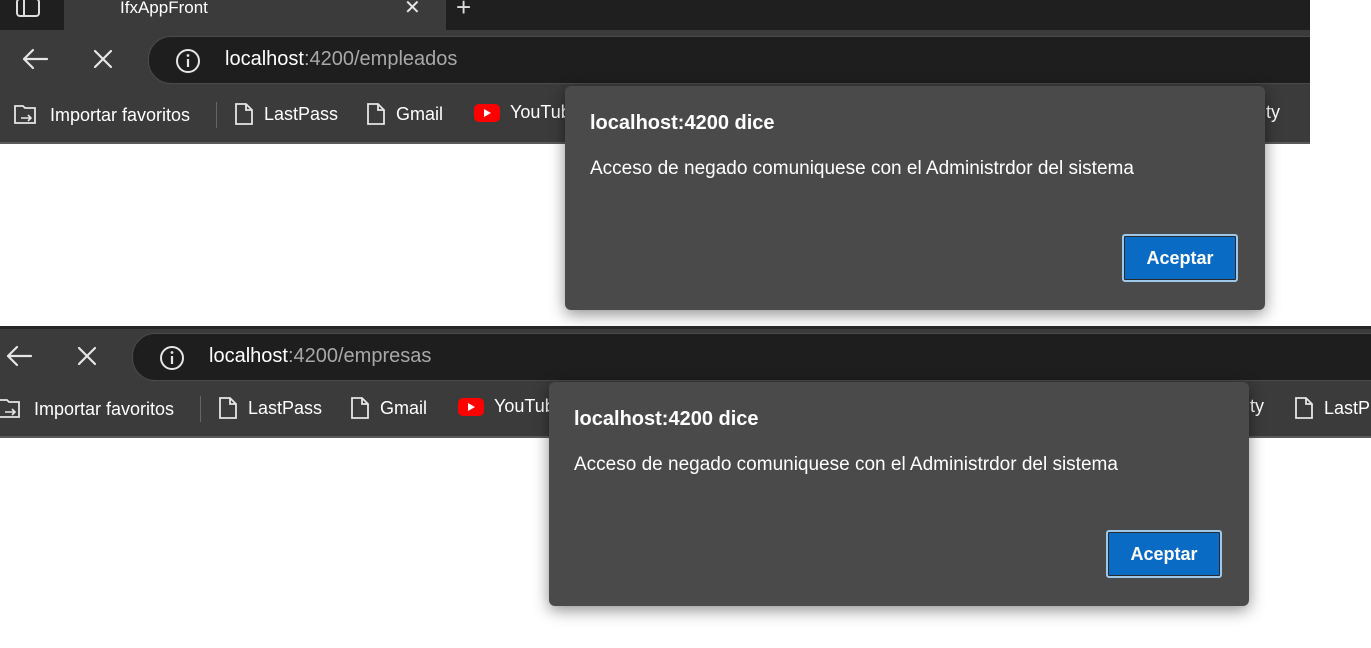 The image size is (1371, 648). I want to click on tab-strip: IfxAppFront ✕ +, so click(655, 15).